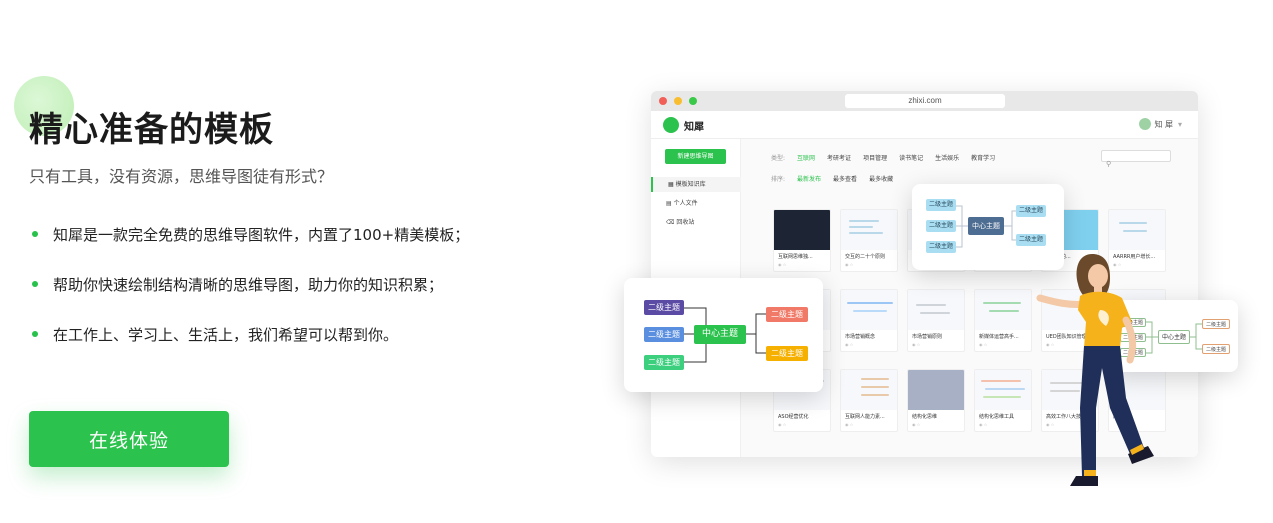  I want to click on user-menu: 知 犀 ▾, so click(1160, 124).